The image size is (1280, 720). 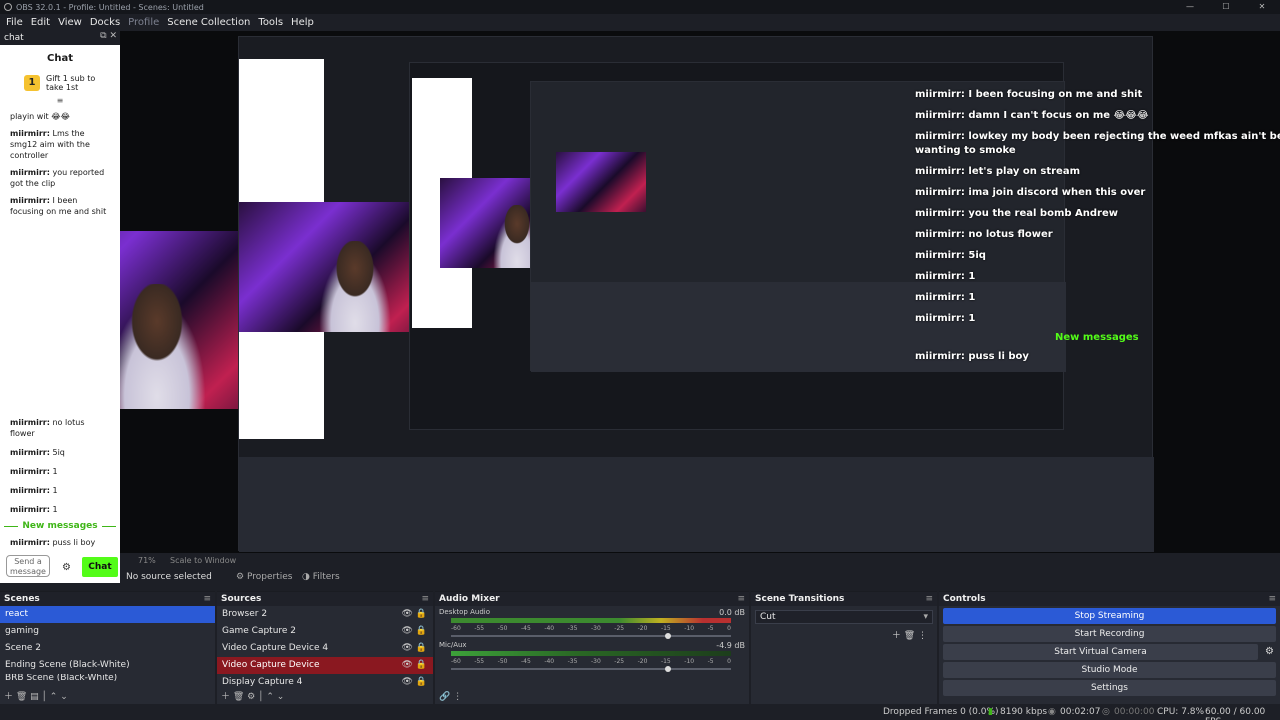 What do you see at coordinates (60, 58) in the screenshot?
I see `chat-title: Chat` at bounding box center [60, 58].